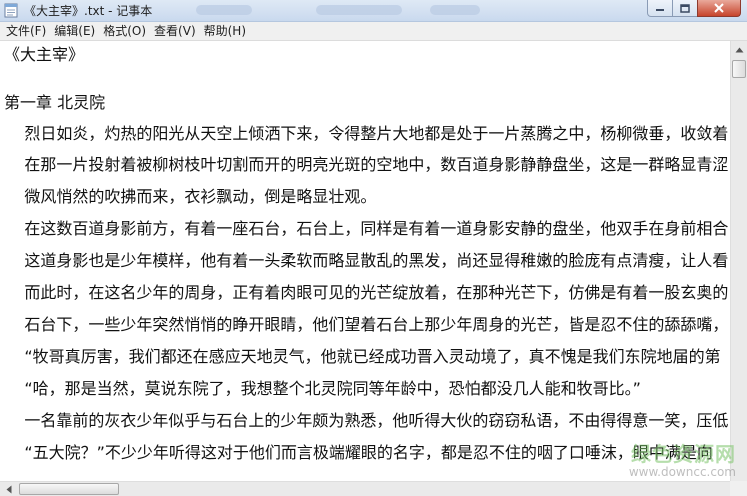 Image resolution: width=747 pixels, height=496 pixels. Describe the element at coordinates (322, 388) in the screenshot. I see `document-line: “哈，那是当然，莫说东院了，我想整个北灵院同等年龄中，恐怕都没几人能和牧哥比。”` at that location.